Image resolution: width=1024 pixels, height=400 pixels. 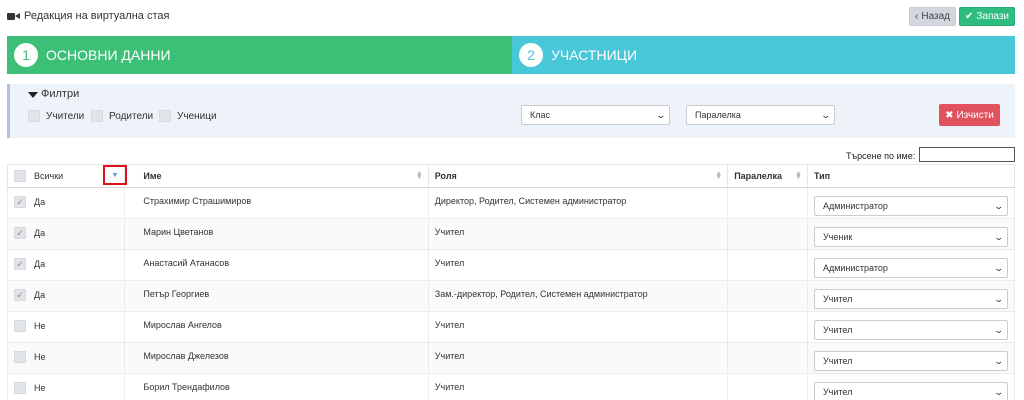 I want to click on search-label: Търсене по име:, so click(x=881, y=156).